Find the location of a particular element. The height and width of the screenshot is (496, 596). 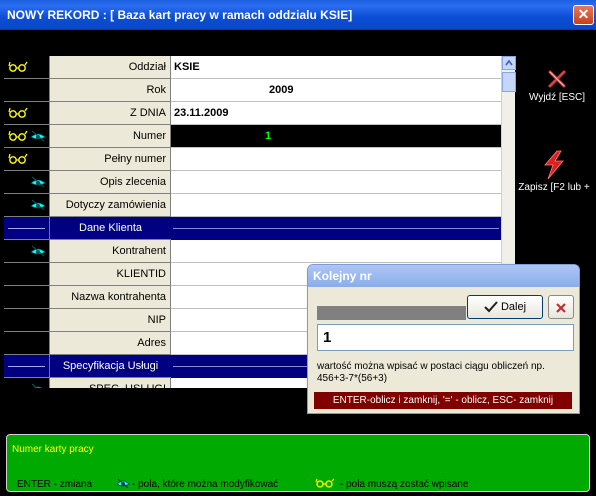

field-label: Pełny numer is located at coordinates (110, 159).